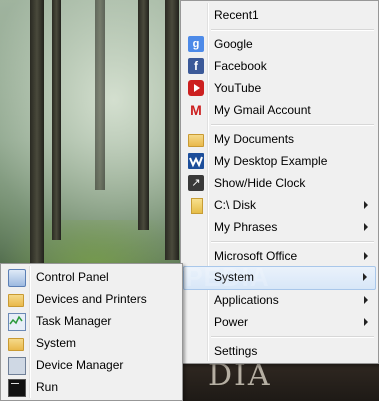 The height and width of the screenshot is (401, 379). Describe the element at coordinates (279, 205) in the screenshot. I see `menu-item-c-disk: C:\ Disk` at that location.